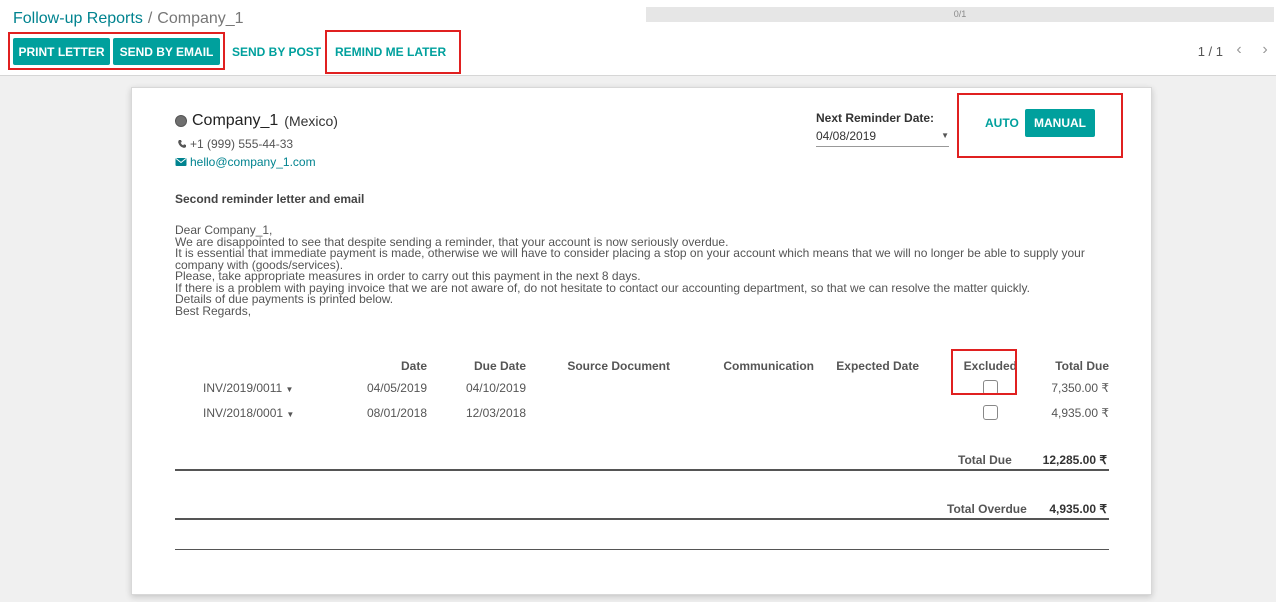 The height and width of the screenshot is (602, 1276). Describe the element at coordinates (882, 138) in the screenshot. I see `next-reminder-date-field: 04/08/2019 ▼` at that location.